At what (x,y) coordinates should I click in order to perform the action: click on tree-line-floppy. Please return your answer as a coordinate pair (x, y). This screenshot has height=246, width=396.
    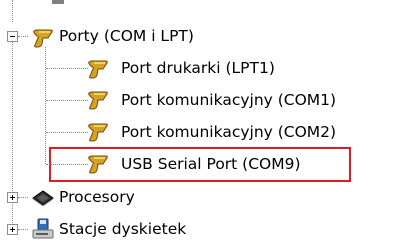
    Looking at the image, I should click on (23, 229).